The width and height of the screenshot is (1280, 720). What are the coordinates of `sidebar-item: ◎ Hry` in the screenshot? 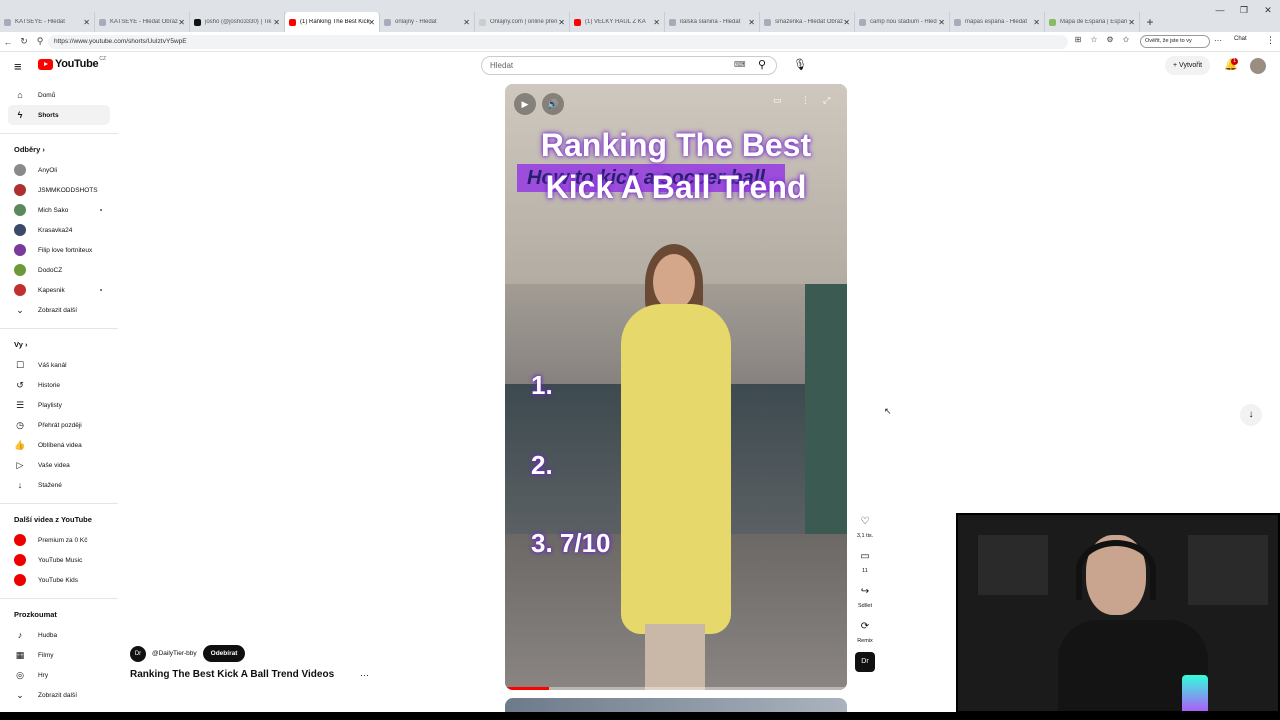 It's located at (55, 675).